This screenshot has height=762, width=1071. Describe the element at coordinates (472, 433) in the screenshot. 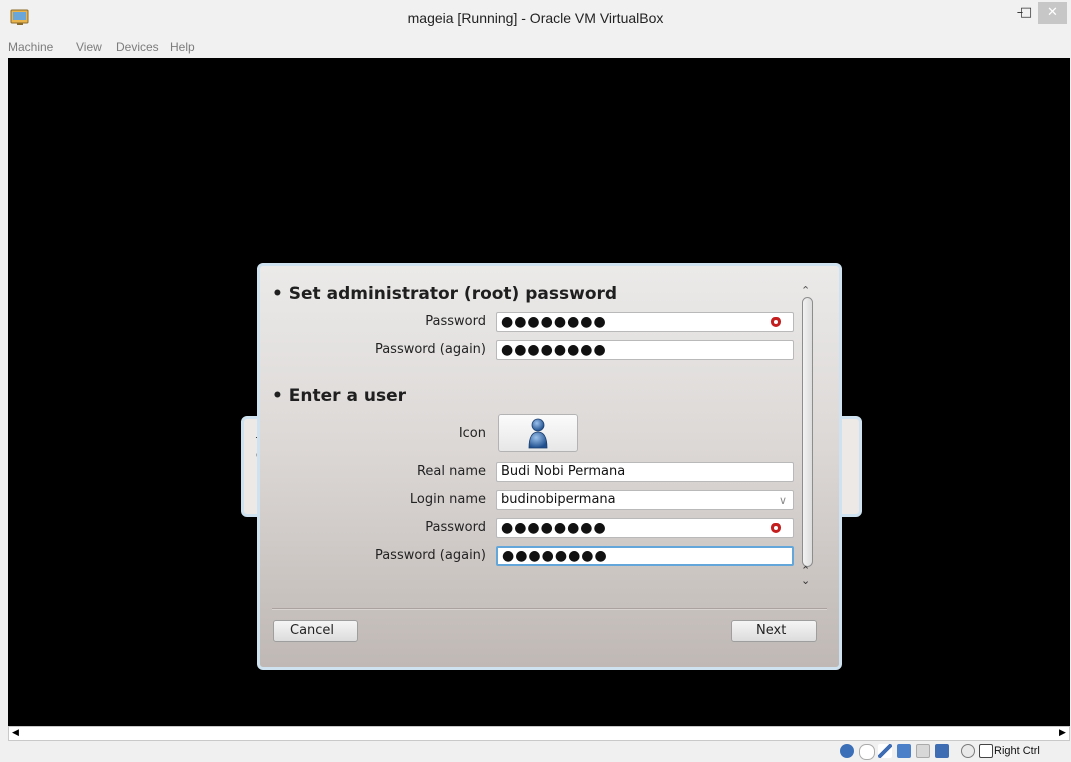

I see `icon-label: Icon` at that location.